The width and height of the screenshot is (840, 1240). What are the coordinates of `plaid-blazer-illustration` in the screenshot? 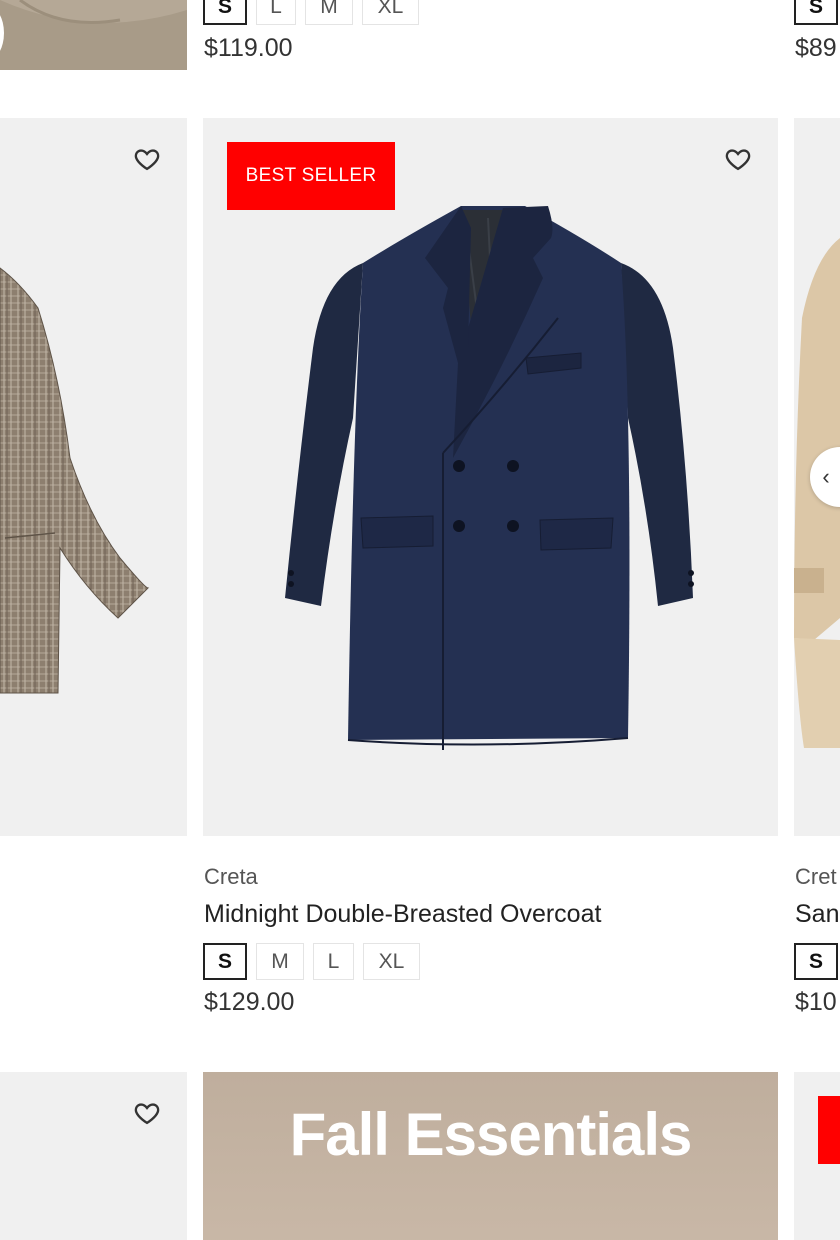 It's located at (75, 480).